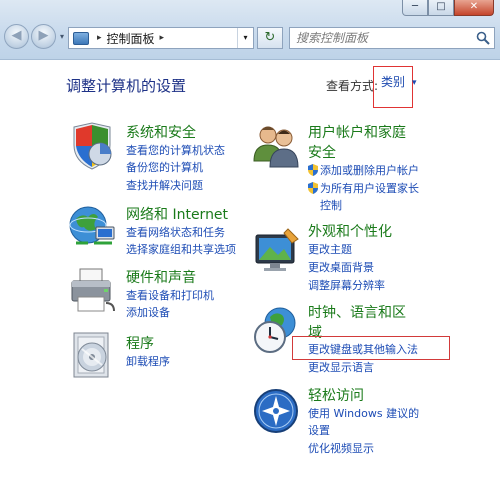  What do you see at coordinates (322, 152) in the screenshot?
I see `category-title-user-accounts-line2: 安全` at bounding box center [322, 152].